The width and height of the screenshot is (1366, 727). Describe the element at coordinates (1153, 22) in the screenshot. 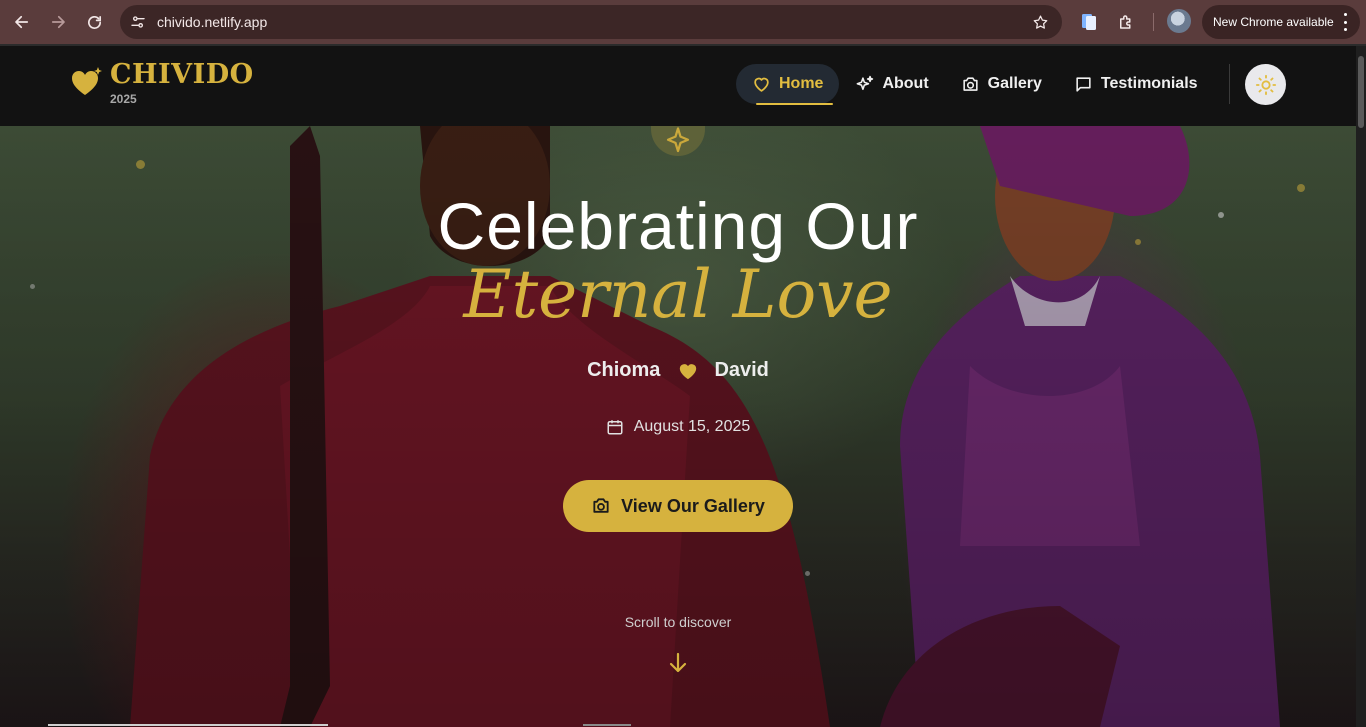

I see `toolbar-divider` at that location.